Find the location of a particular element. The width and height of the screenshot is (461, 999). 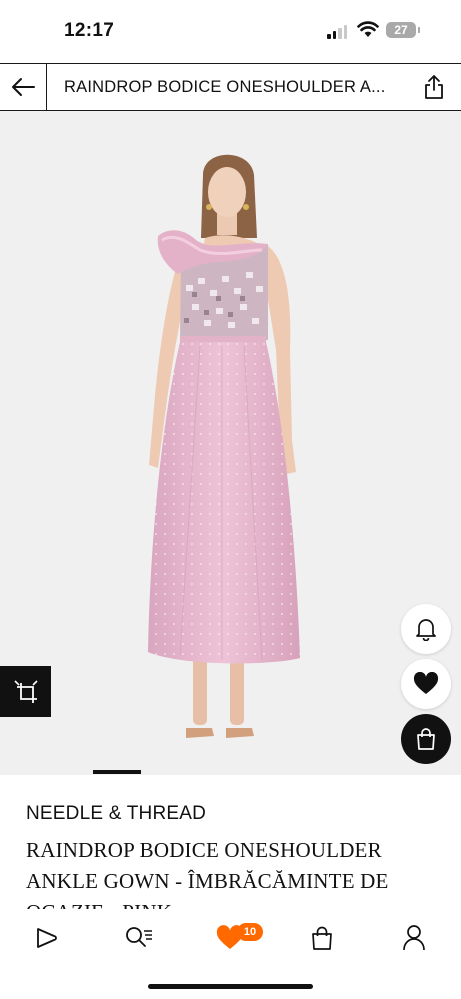

view-toggle-icon is located at coordinates (25, 691).